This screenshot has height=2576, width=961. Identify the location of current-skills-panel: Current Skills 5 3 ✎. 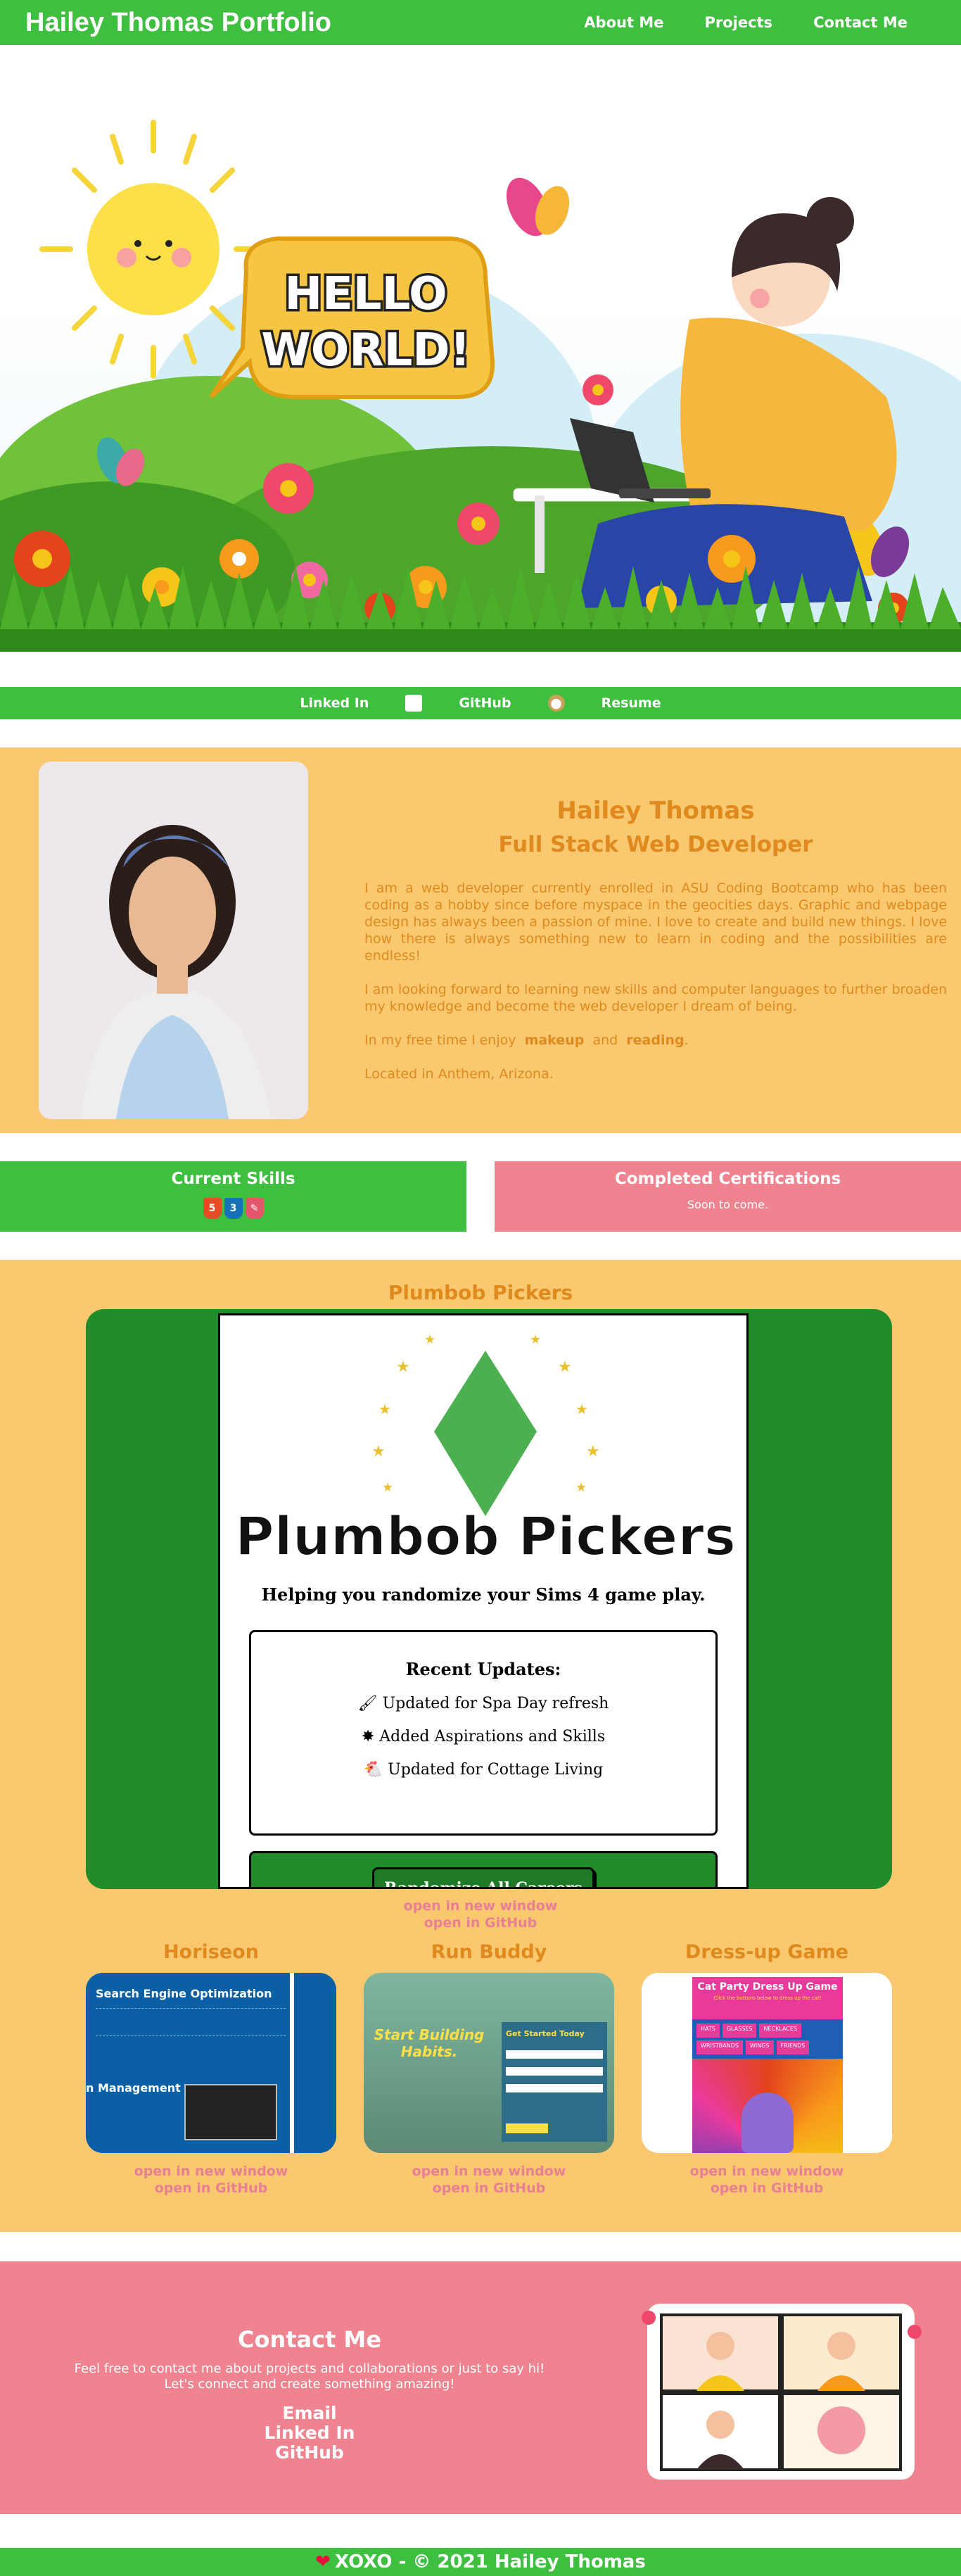
(233, 1196).